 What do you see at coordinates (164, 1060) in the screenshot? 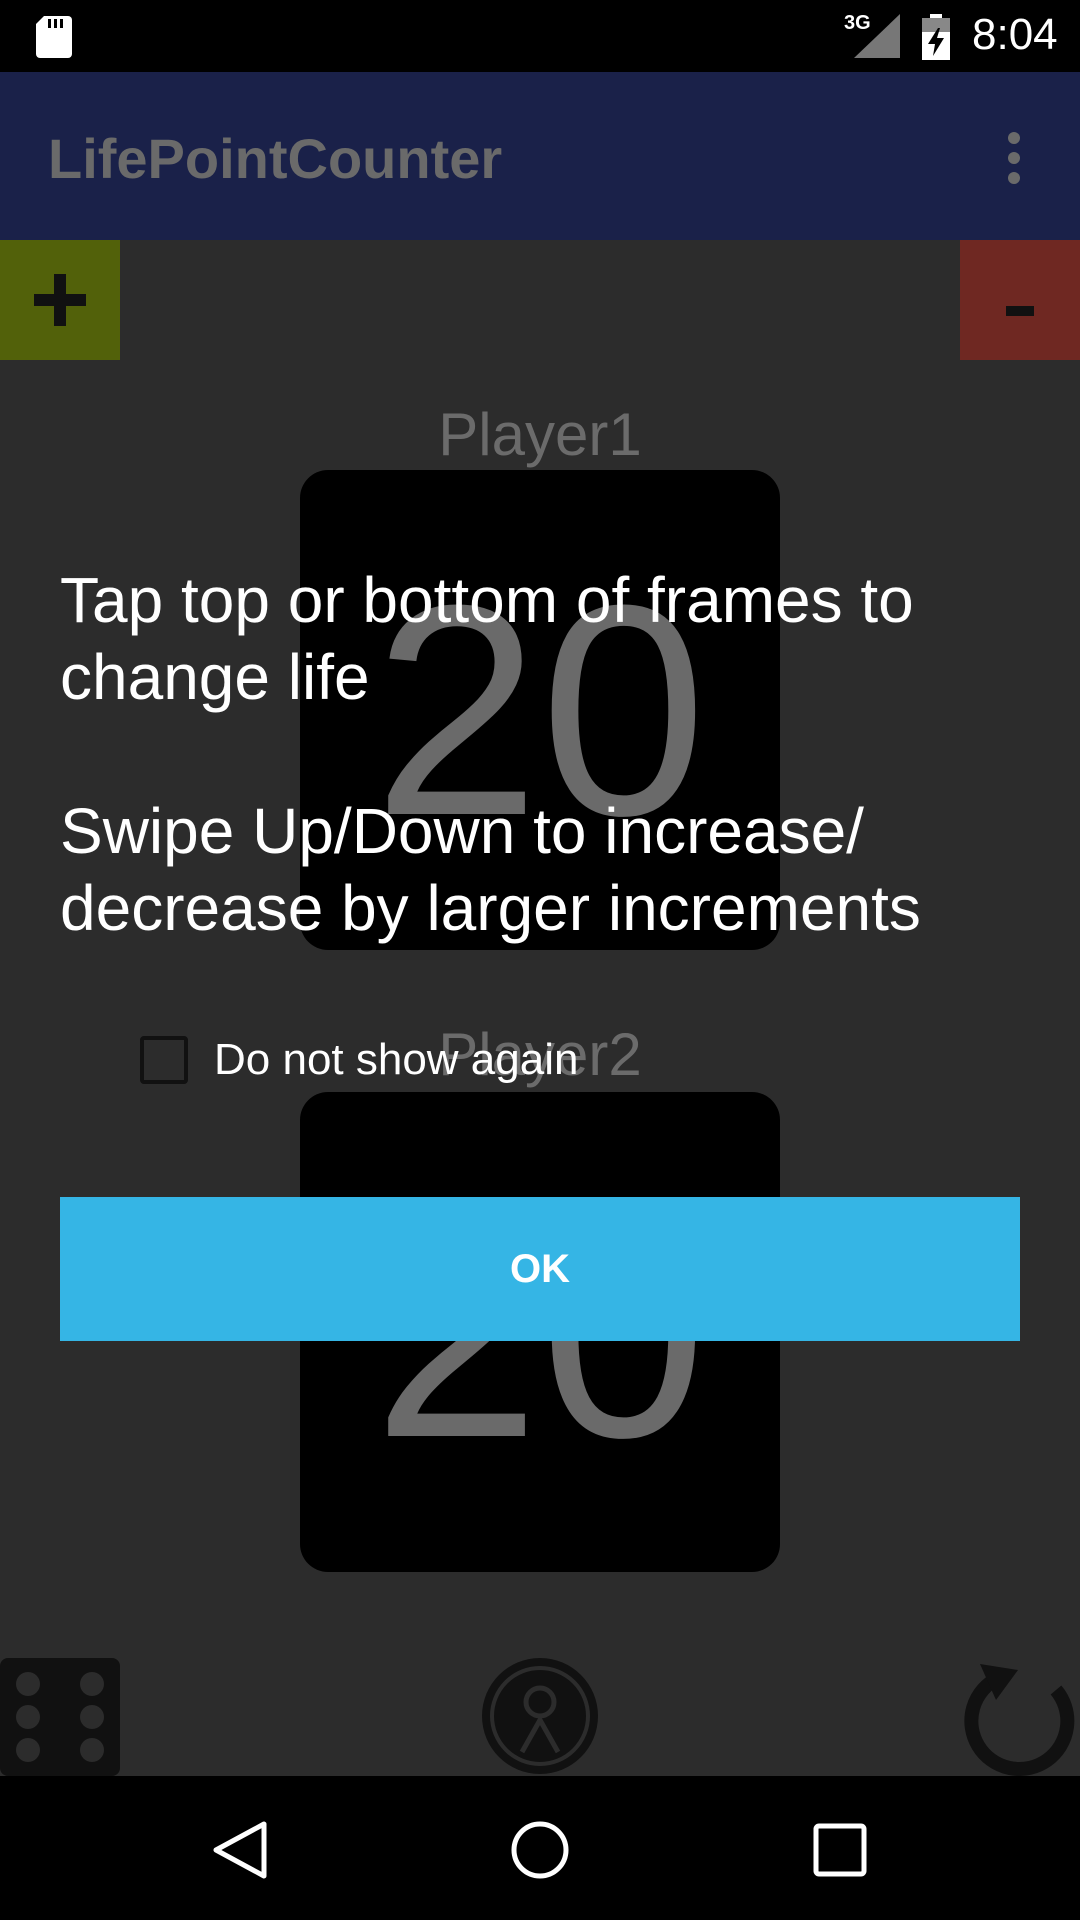
I see `do-not-show-again-checkbox` at bounding box center [164, 1060].